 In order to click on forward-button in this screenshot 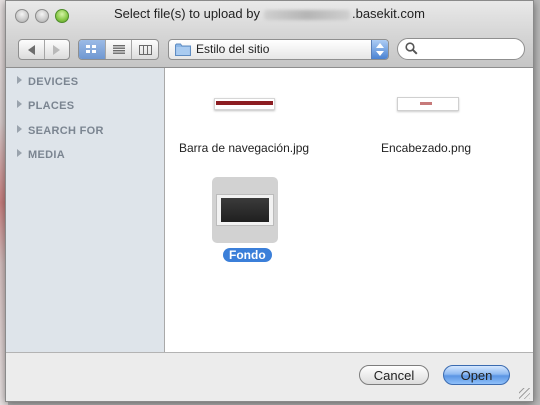, I will do `click(57, 49)`.